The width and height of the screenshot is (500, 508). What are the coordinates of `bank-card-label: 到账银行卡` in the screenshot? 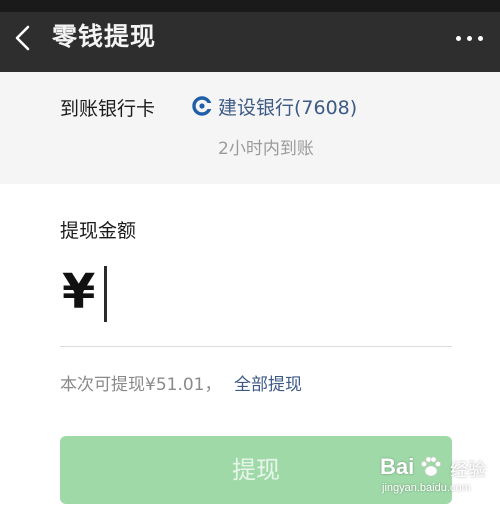 It's located at (108, 109).